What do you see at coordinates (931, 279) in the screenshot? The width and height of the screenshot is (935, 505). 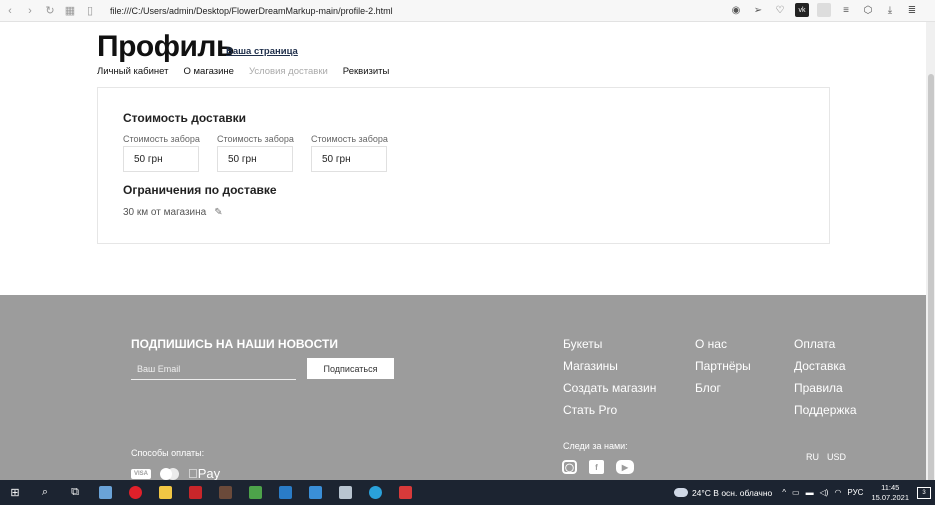 I see `scrollbar-thumb` at bounding box center [931, 279].